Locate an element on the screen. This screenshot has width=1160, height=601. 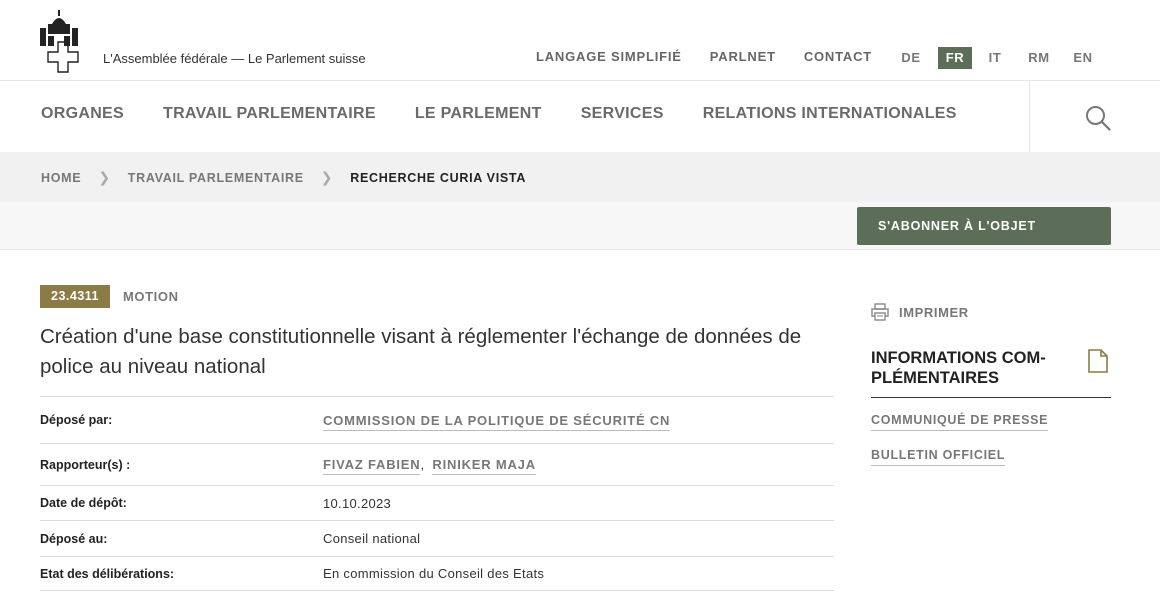
lang-rm: RM is located at coordinates (1039, 58).